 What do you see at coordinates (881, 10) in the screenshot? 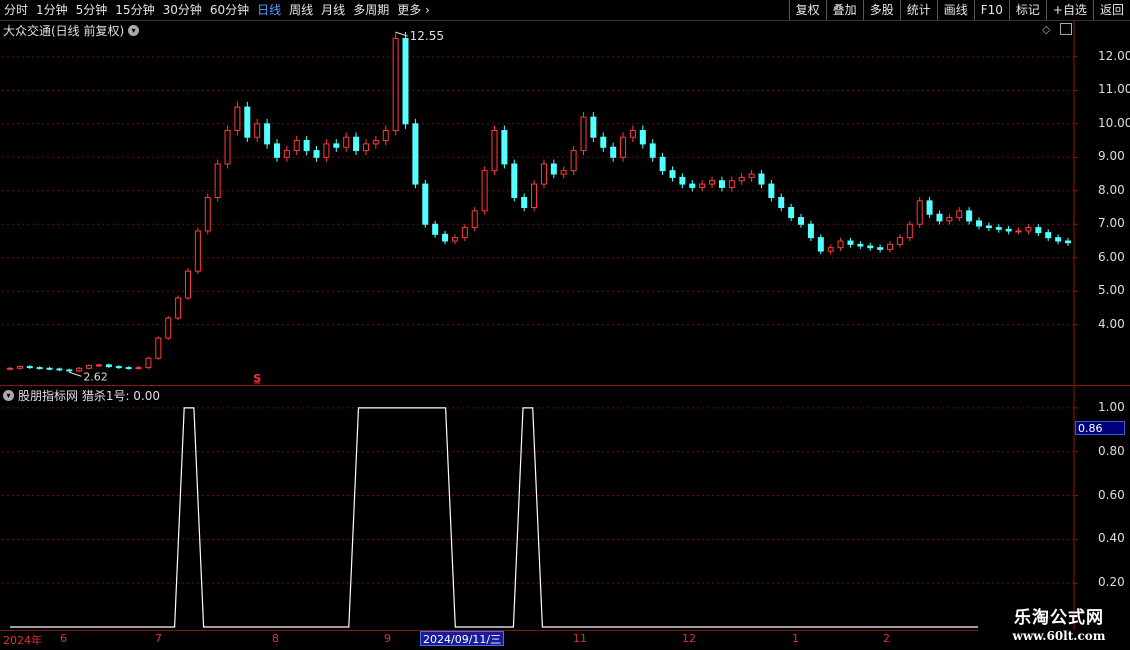
I see `multi-stock-button: 多股` at bounding box center [881, 10].